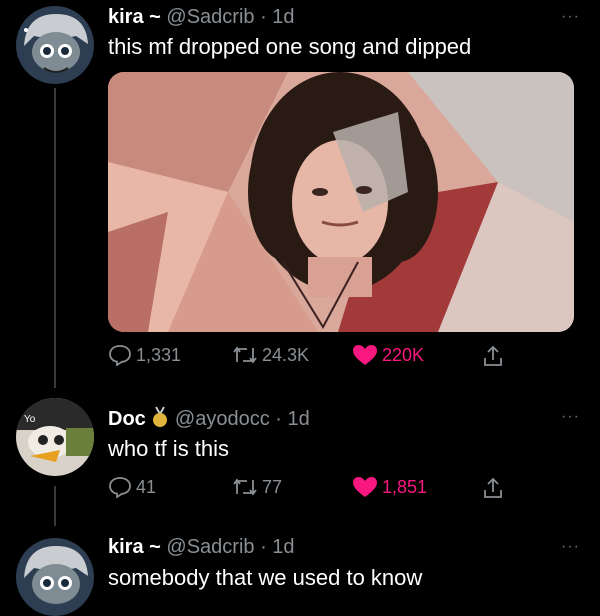  Describe the element at coordinates (405, 486) in the screenshot. I see `like-count: 1,851` at that location.